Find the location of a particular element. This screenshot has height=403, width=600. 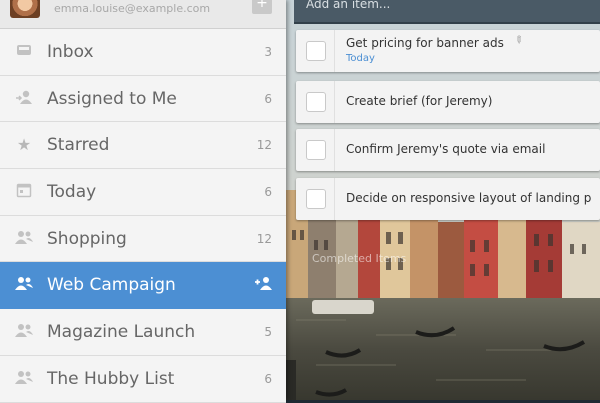

task-title: Decide on responsive layout of landing p is located at coordinates (469, 198).